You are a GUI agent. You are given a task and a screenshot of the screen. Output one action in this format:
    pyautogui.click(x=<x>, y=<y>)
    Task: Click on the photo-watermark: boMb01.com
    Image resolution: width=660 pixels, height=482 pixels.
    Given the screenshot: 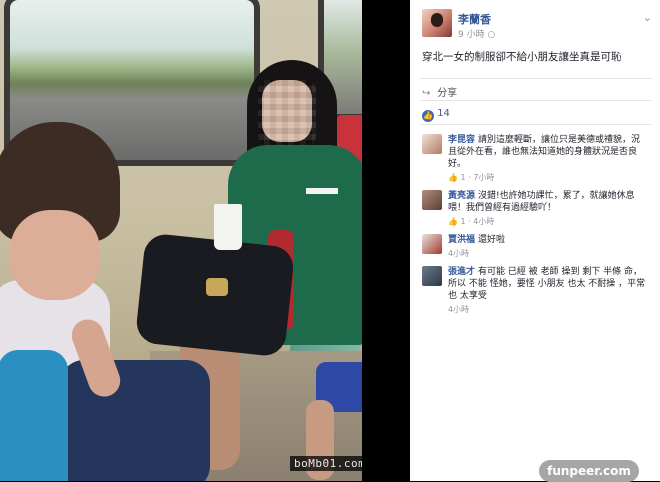 What is the action you would take?
    pyautogui.click(x=326, y=463)
    